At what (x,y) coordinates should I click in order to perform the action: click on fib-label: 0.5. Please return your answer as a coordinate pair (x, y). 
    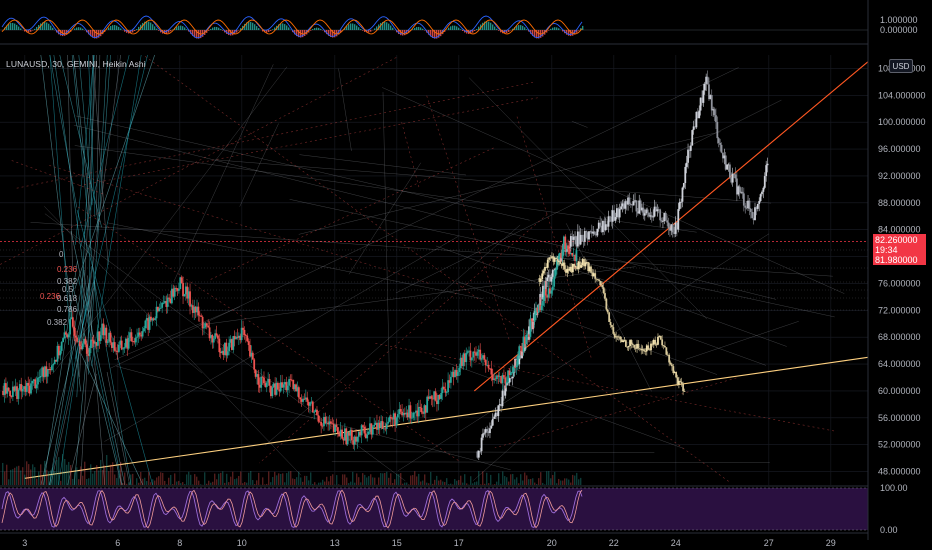
    Looking at the image, I should click on (68, 289).